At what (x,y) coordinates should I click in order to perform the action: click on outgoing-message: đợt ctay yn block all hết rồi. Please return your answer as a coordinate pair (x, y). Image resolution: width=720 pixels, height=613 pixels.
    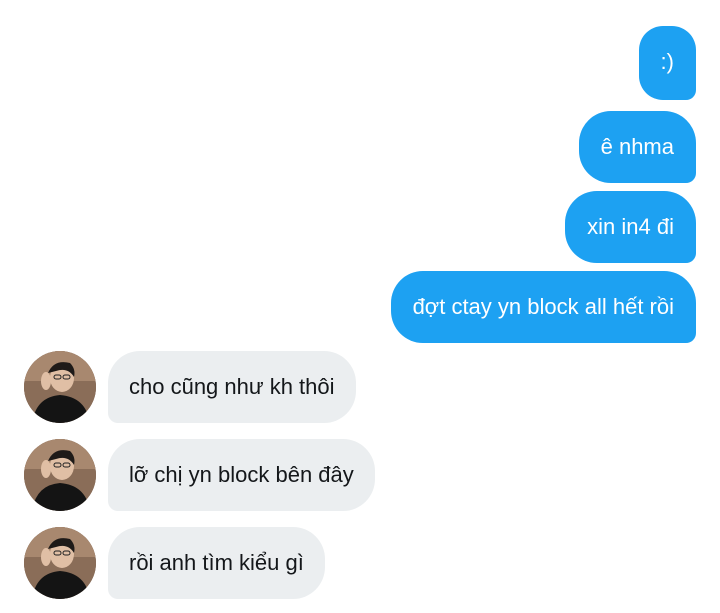
    Looking at the image, I should click on (543, 307).